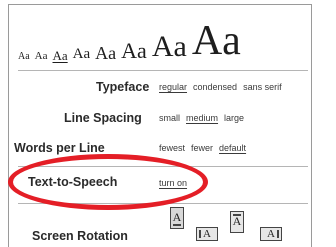 The height and width of the screenshot is (247, 336). I want to click on text-to-speech-turn-on-option: turn on, so click(173, 183).